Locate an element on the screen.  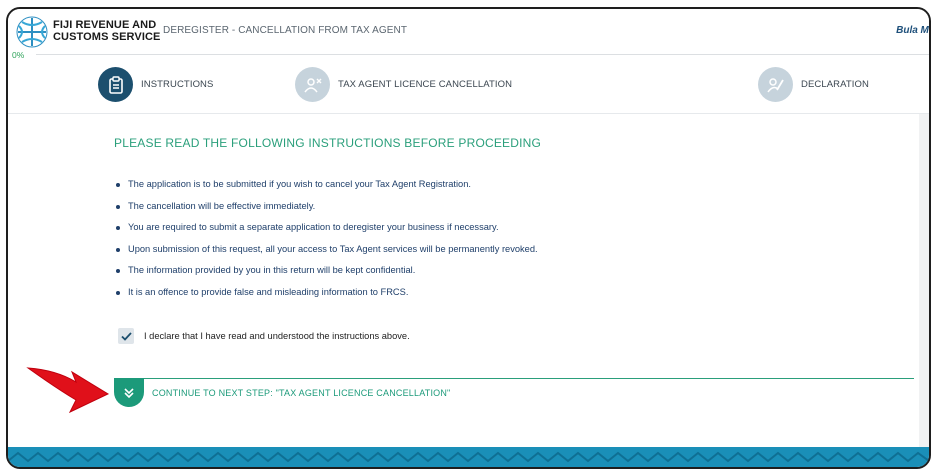
signature-icon is located at coordinates (775, 84).